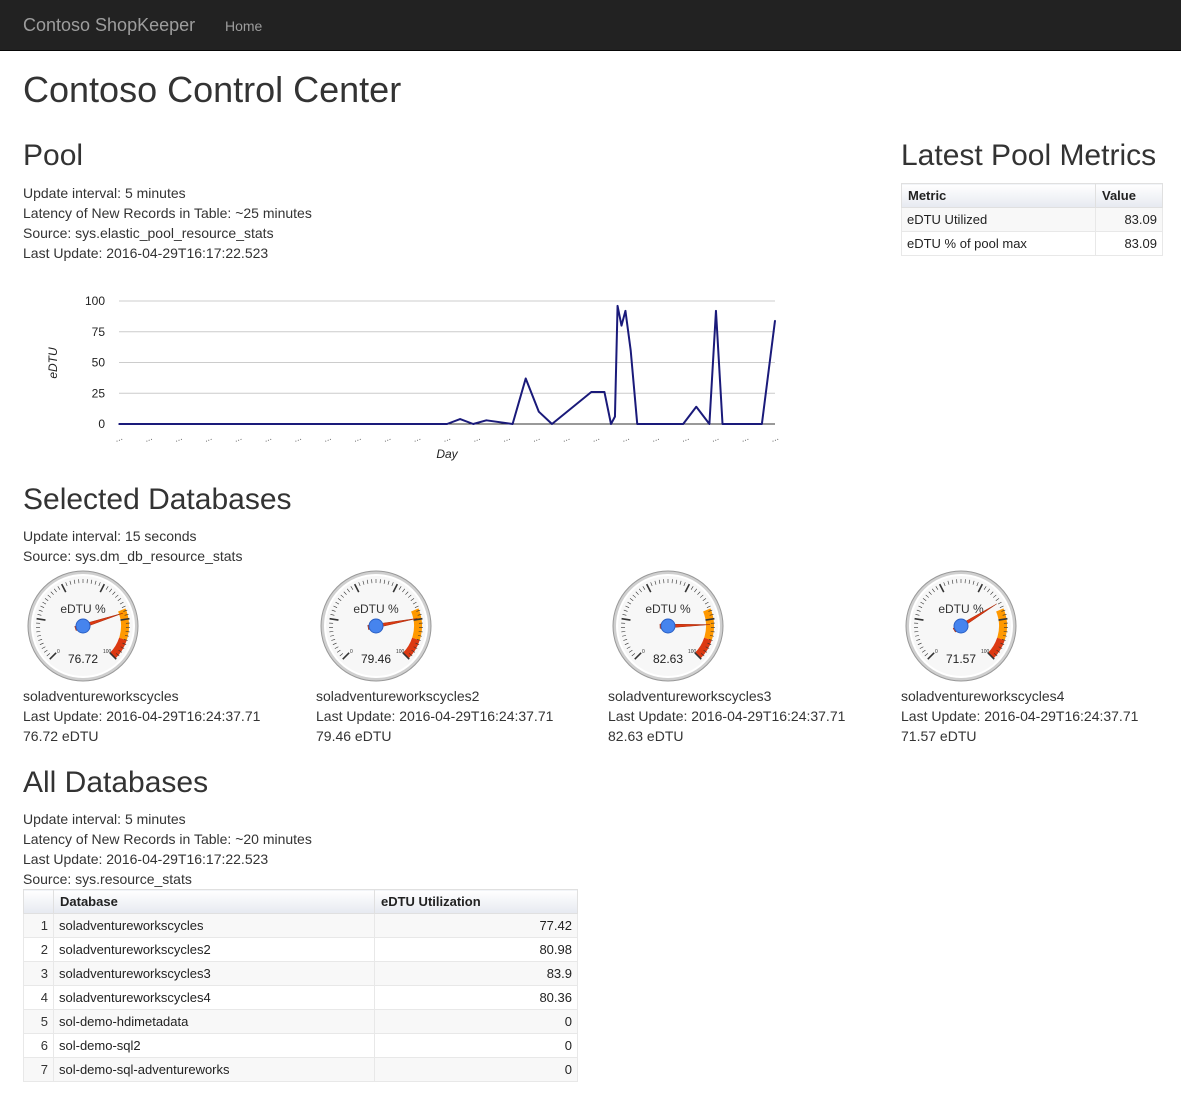  Describe the element at coordinates (110, 536) in the screenshot. I see `selected-info-line: Update interval: 15 seconds` at that location.